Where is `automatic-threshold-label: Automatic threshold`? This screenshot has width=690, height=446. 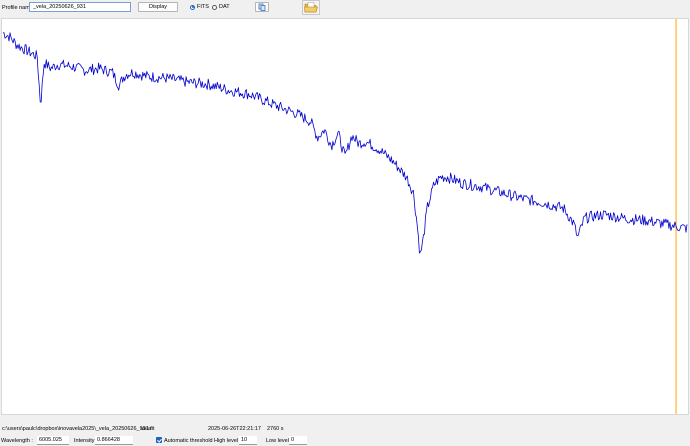 automatic-threshold-label: Automatic threshold is located at coordinates (188, 441).